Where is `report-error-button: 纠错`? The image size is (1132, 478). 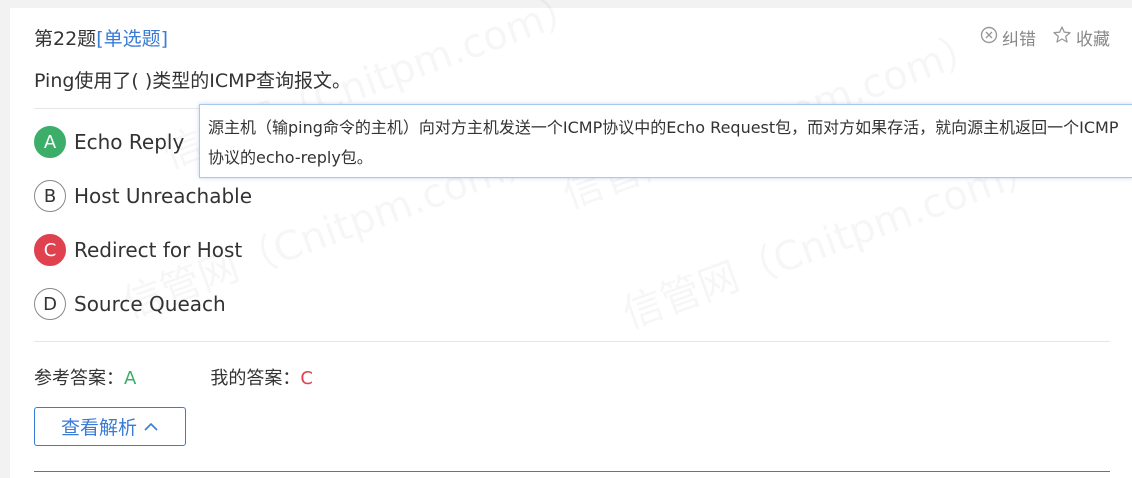 report-error-button: 纠错 is located at coordinates (1008, 37).